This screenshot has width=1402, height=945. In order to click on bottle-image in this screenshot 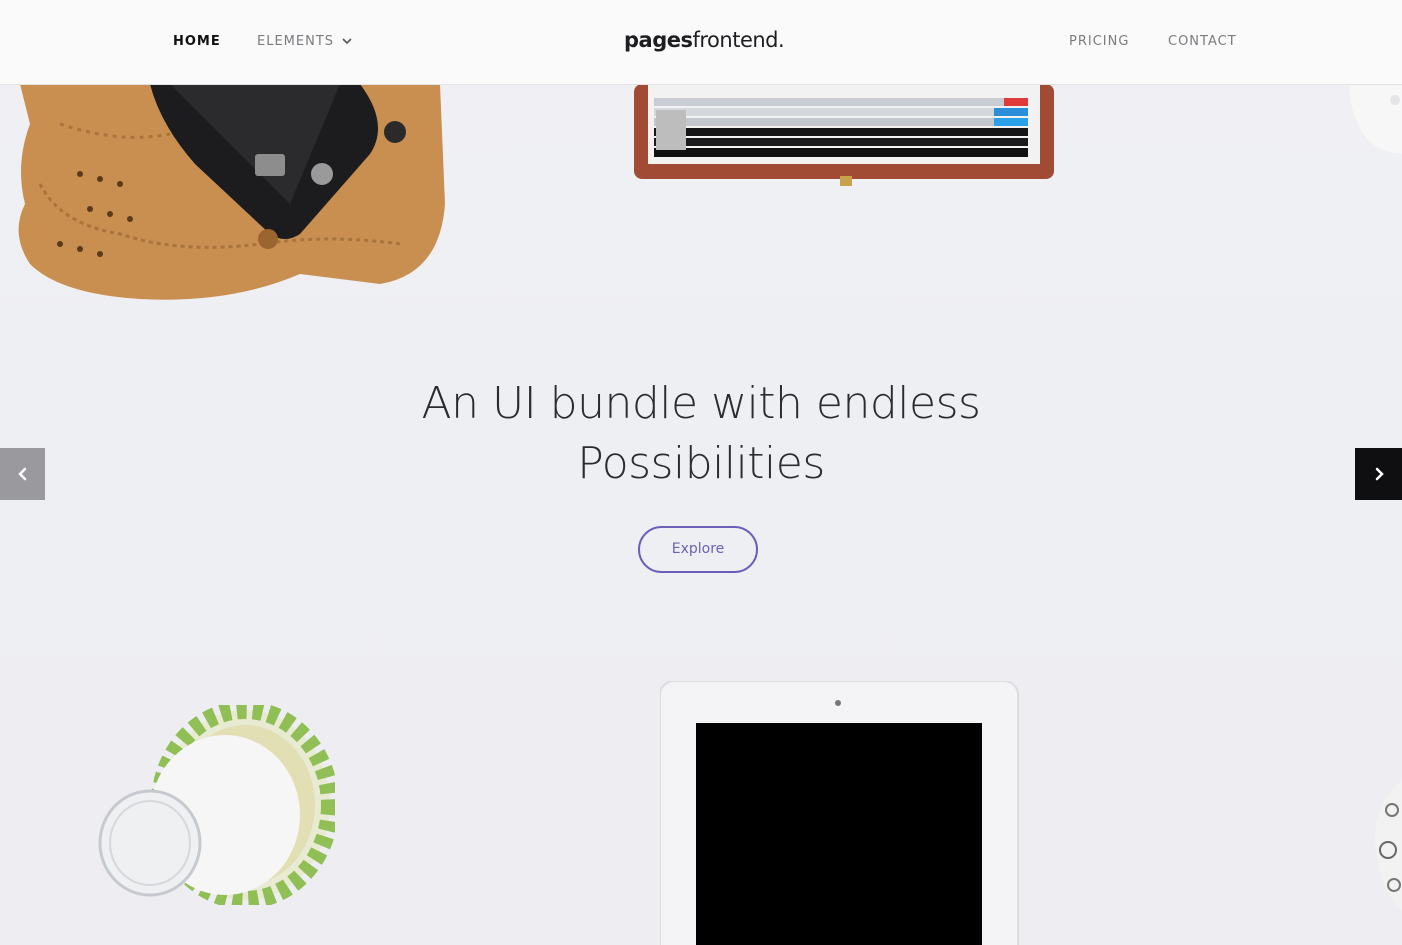, I will do `click(216, 805)`.